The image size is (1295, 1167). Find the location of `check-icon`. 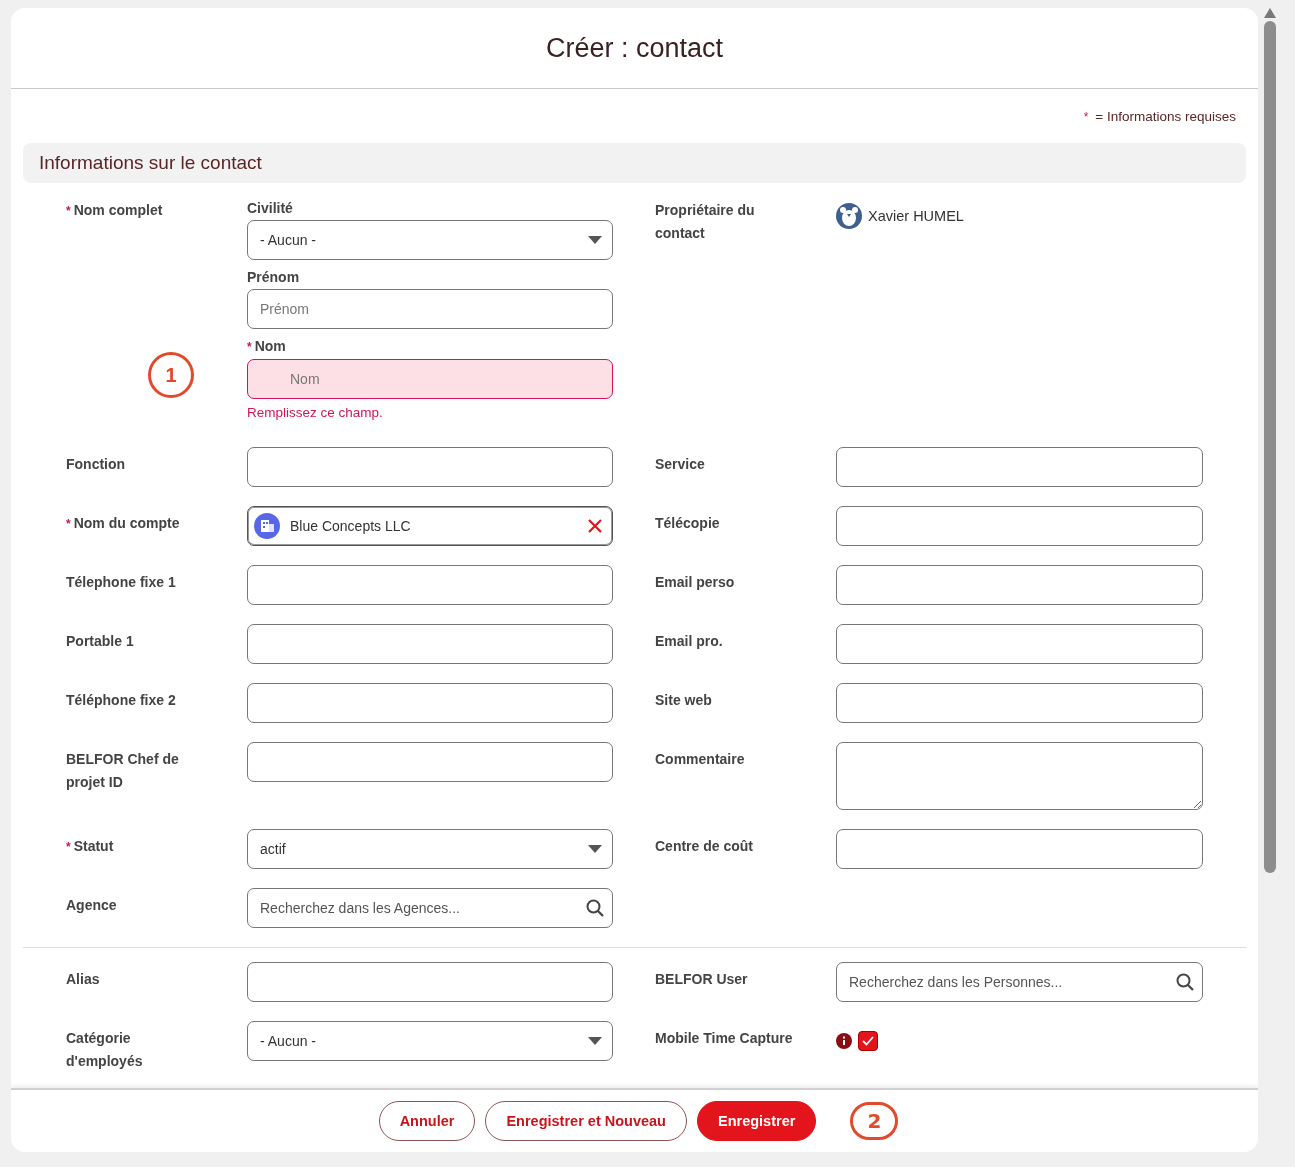

check-icon is located at coordinates (868, 1041).